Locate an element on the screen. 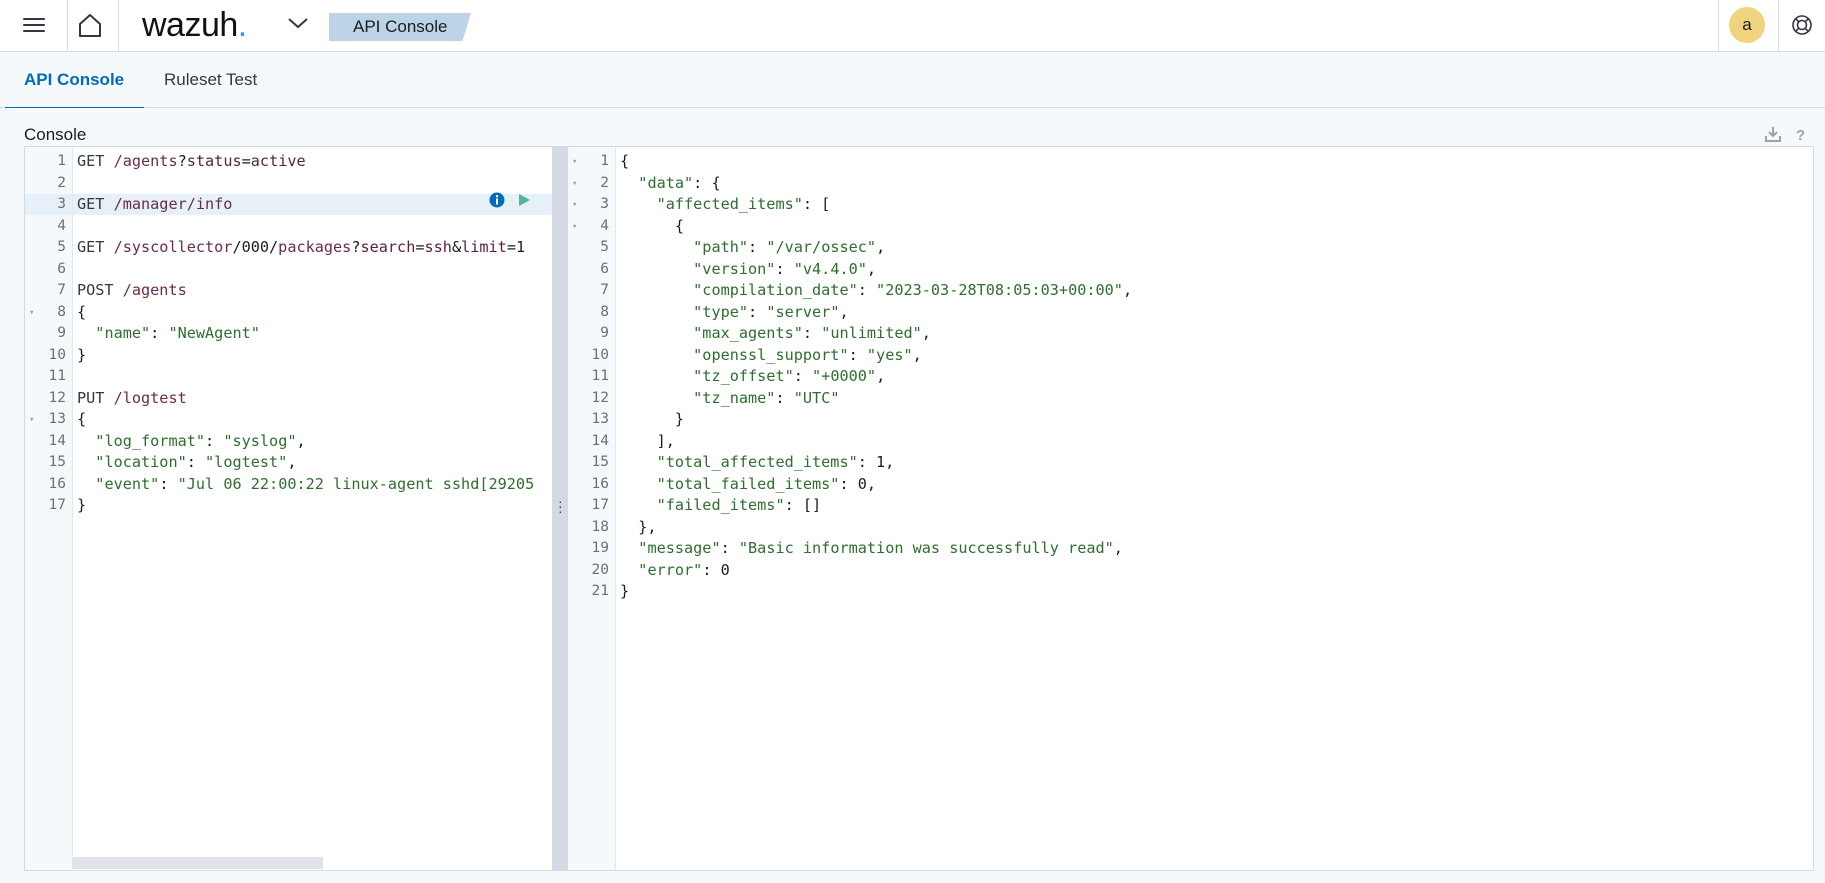 The height and width of the screenshot is (883, 1825). code-line: "openssl_support": "yes", is located at coordinates (771, 355).